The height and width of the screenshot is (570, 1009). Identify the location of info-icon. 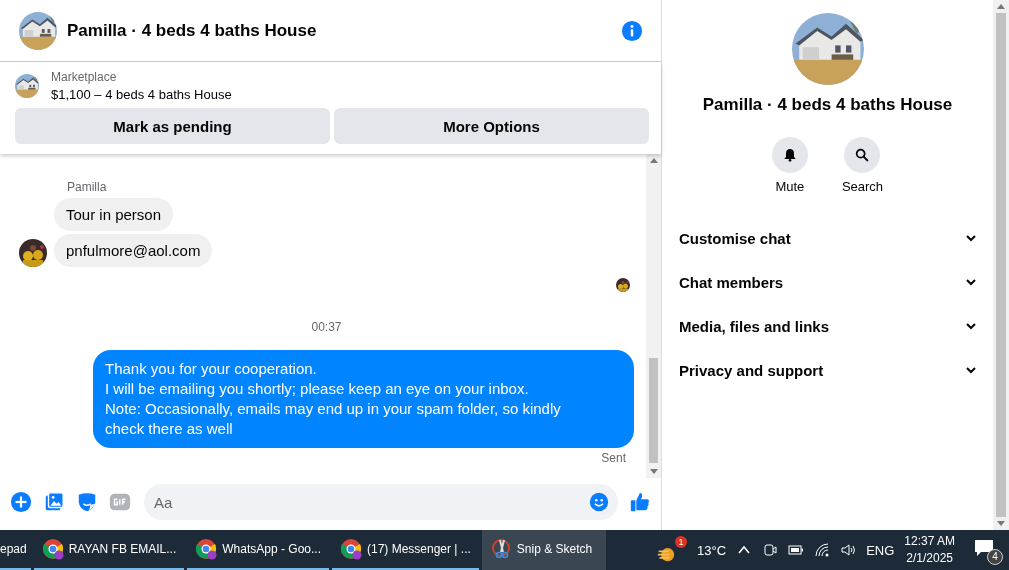
(632, 30).